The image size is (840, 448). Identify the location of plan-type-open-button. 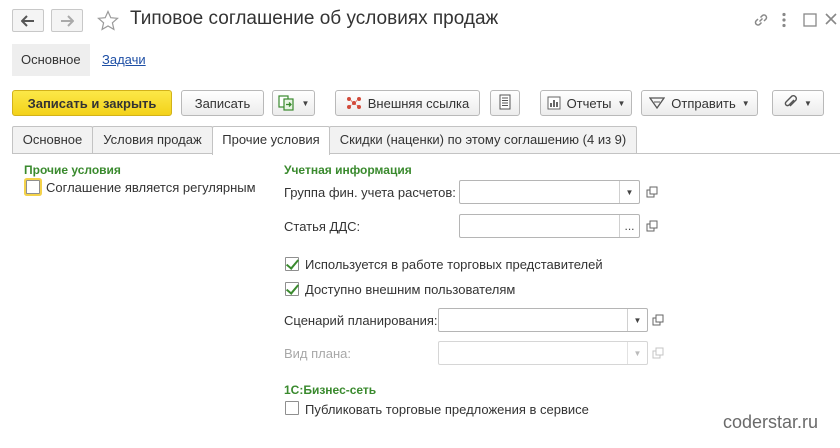
(658, 353).